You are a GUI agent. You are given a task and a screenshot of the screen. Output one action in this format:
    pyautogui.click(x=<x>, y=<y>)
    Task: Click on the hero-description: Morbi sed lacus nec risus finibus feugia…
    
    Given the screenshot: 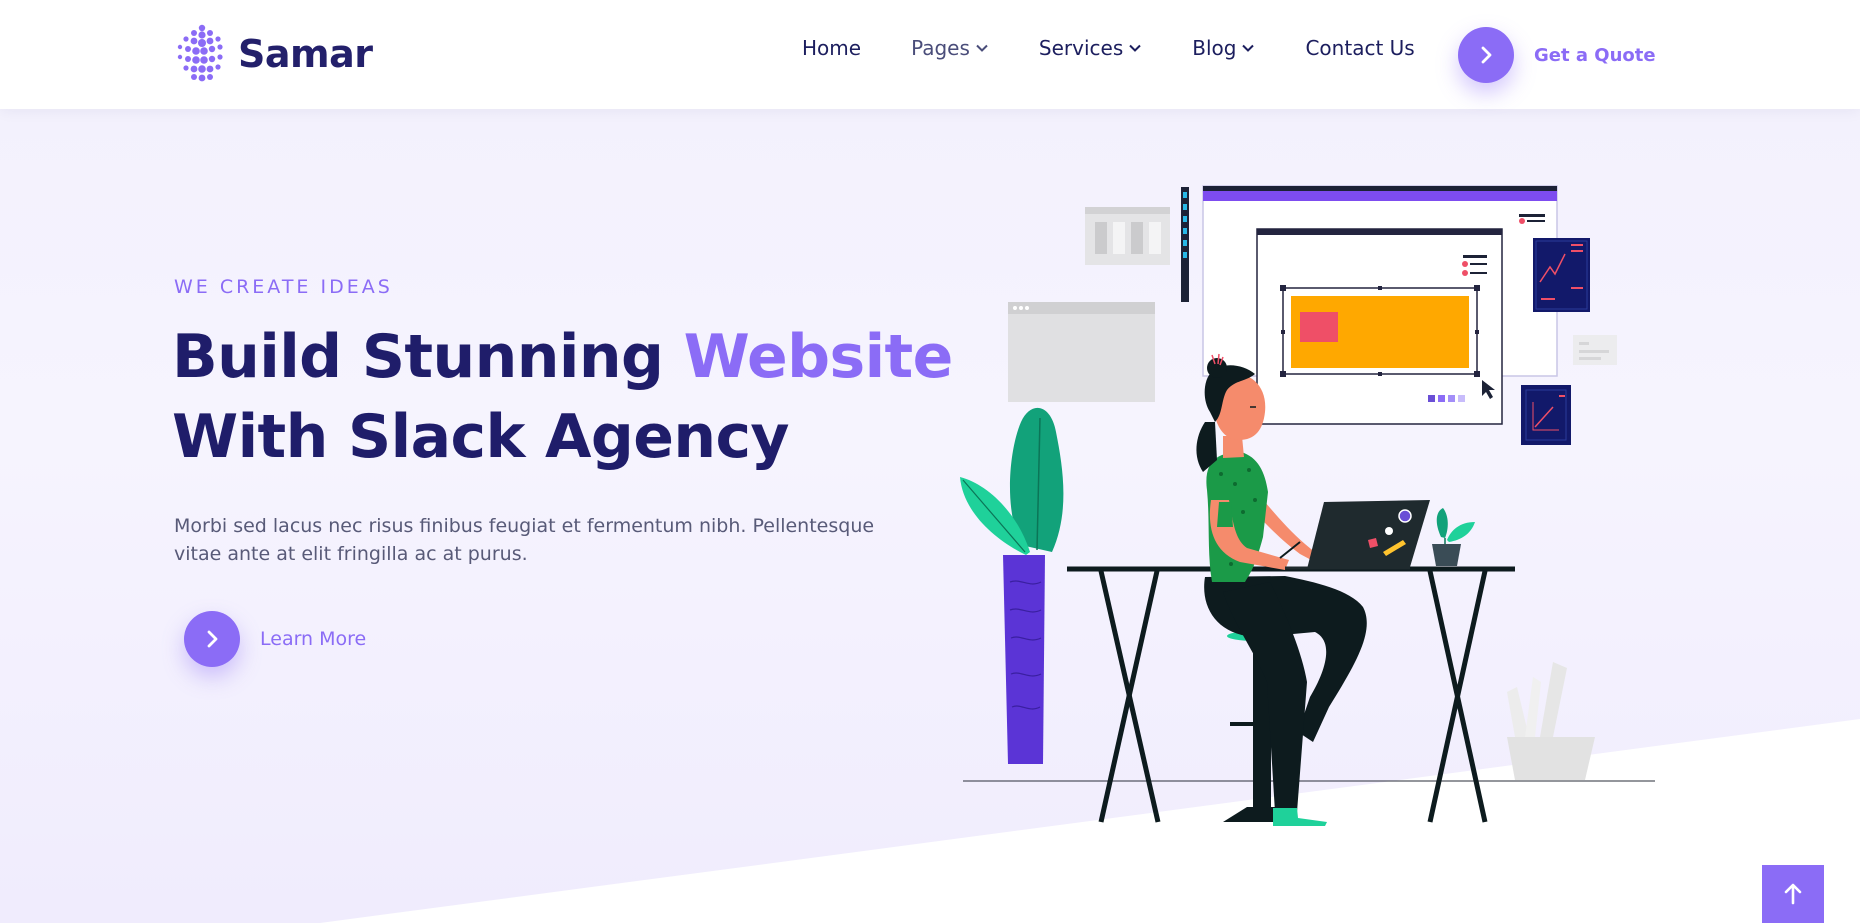 What is the action you would take?
    pyautogui.click(x=524, y=540)
    